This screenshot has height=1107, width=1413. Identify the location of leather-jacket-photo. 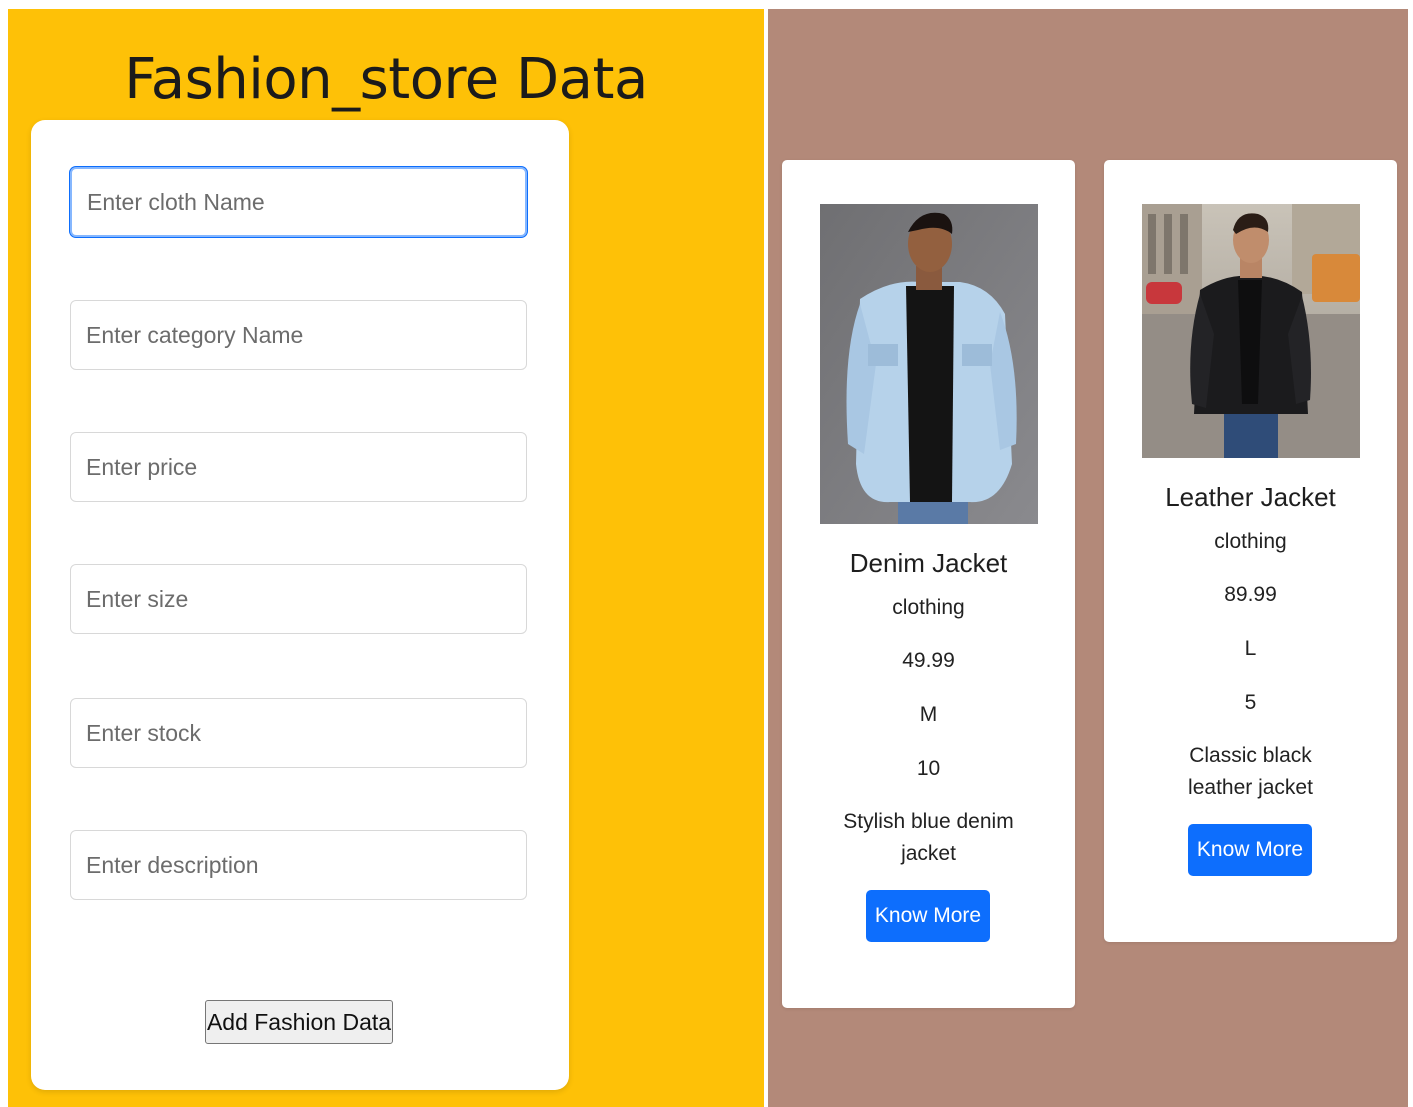
(1251, 331).